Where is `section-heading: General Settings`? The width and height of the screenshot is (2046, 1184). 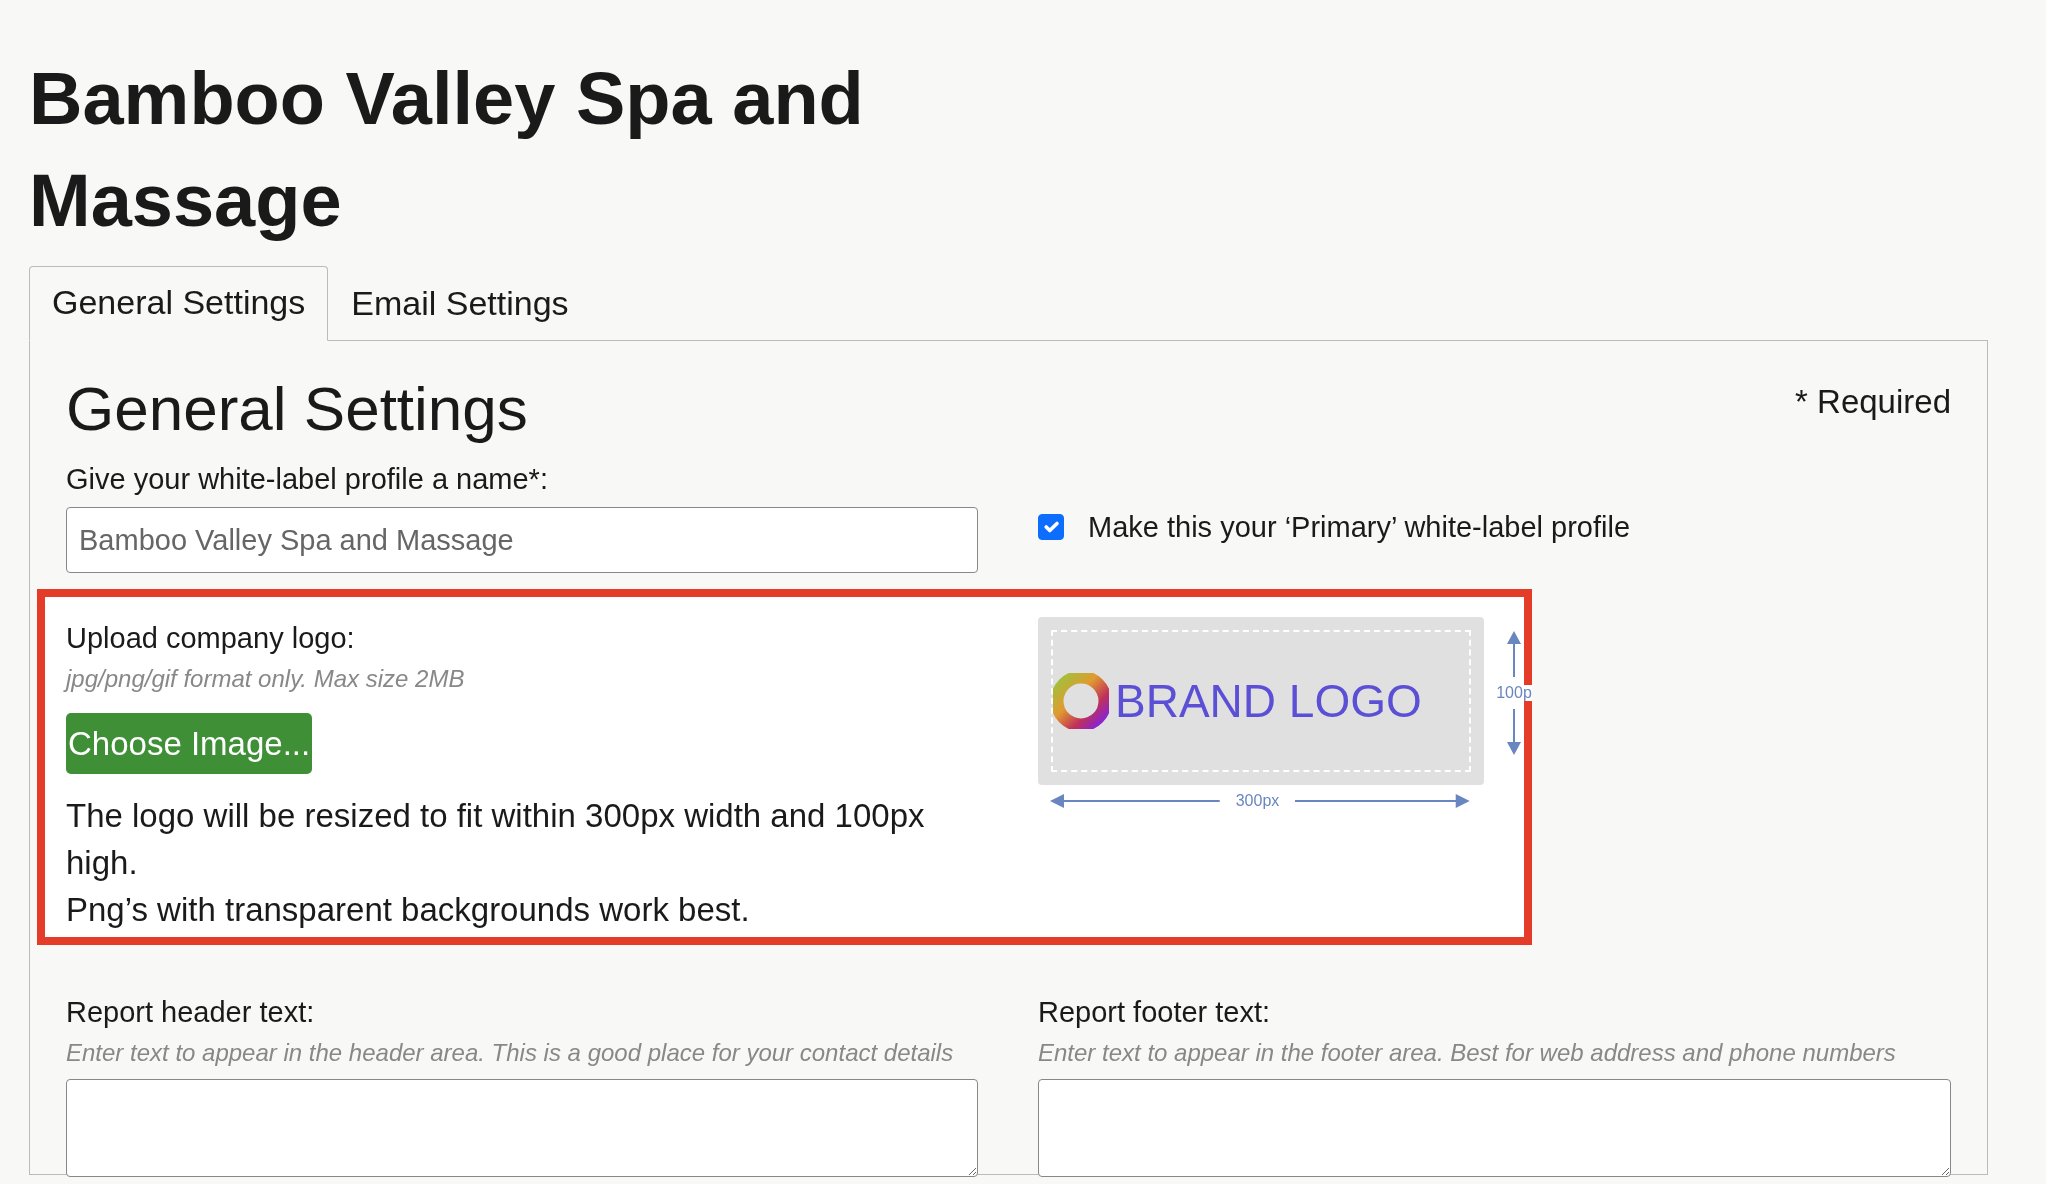 section-heading: General Settings is located at coordinates (297, 409).